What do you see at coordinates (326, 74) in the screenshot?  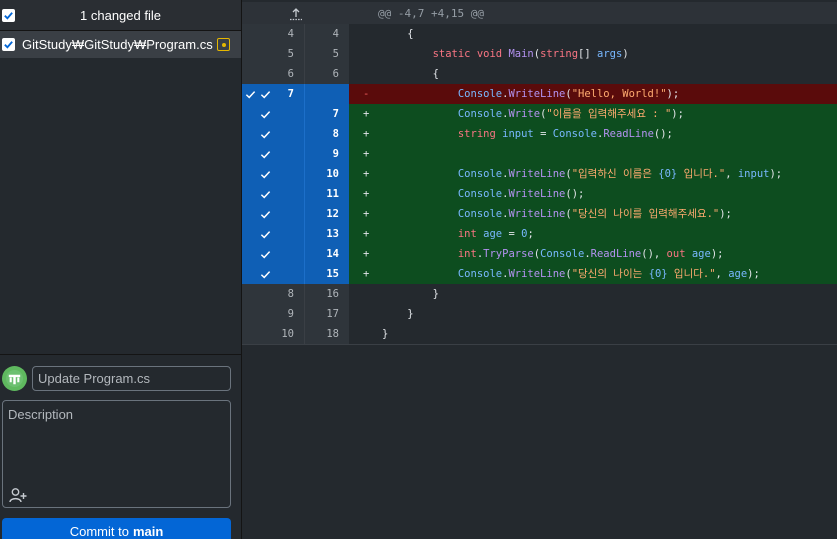 I see `new-line-number: 6` at bounding box center [326, 74].